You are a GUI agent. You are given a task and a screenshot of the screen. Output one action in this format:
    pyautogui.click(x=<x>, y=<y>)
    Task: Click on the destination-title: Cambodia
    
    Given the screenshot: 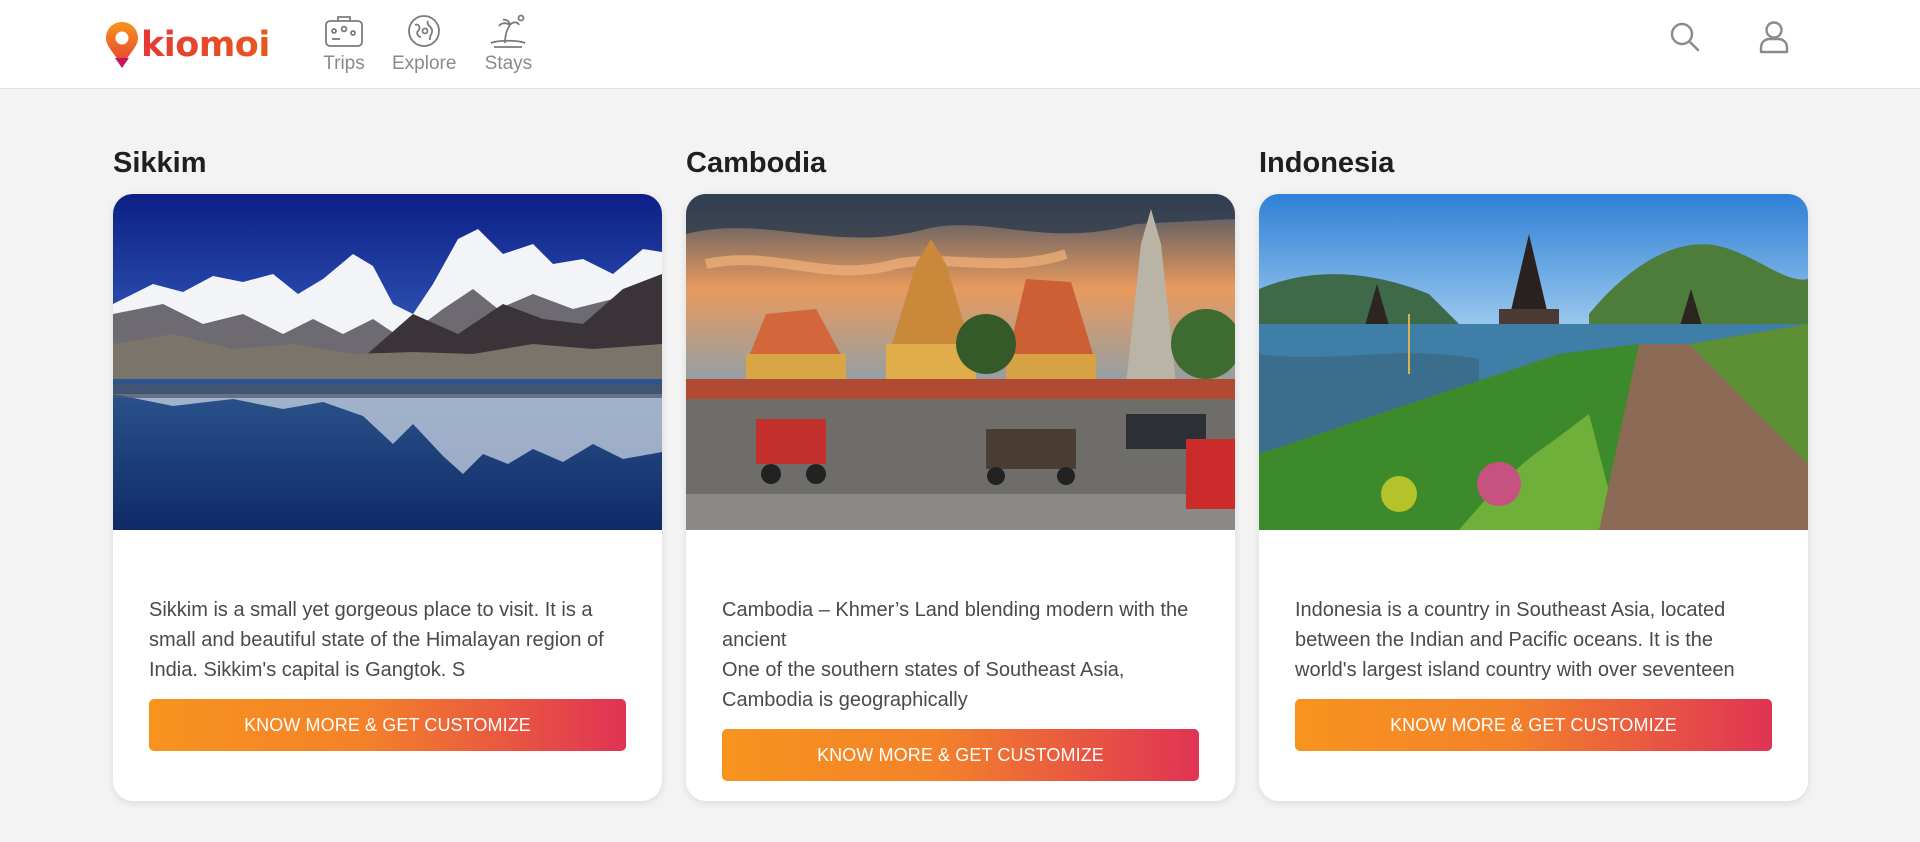 What is the action you would take?
    pyautogui.click(x=756, y=163)
    